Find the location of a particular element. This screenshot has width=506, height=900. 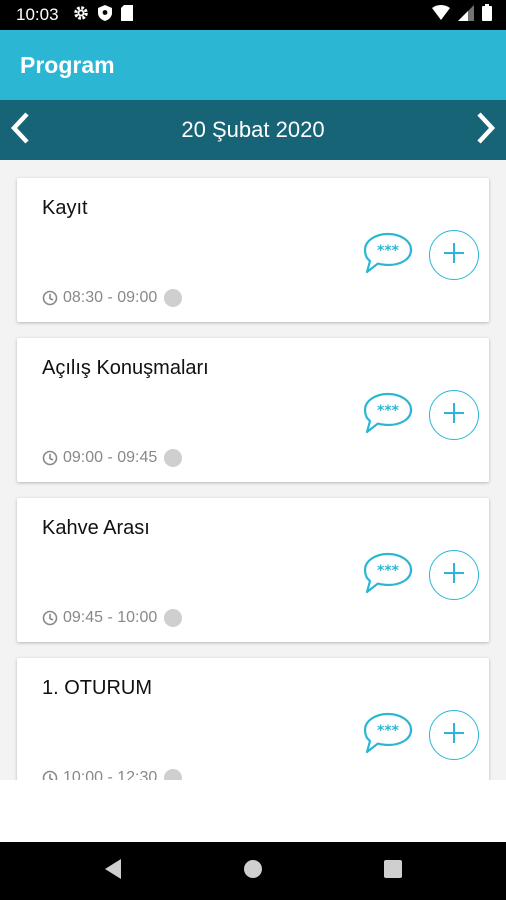

recents-square-icon is located at coordinates (393, 871).